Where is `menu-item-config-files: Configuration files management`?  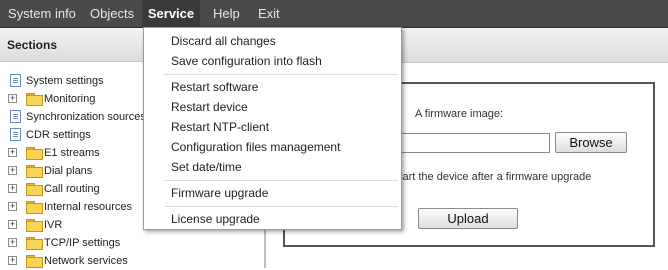
menu-item-config-files: Configuration files management is located at coordinates (255, 147).